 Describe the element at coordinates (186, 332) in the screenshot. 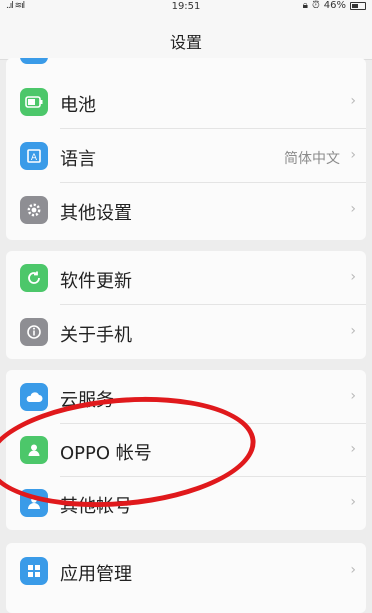

I see `settings-item-about-phone: 关于手机 ›` at that location.